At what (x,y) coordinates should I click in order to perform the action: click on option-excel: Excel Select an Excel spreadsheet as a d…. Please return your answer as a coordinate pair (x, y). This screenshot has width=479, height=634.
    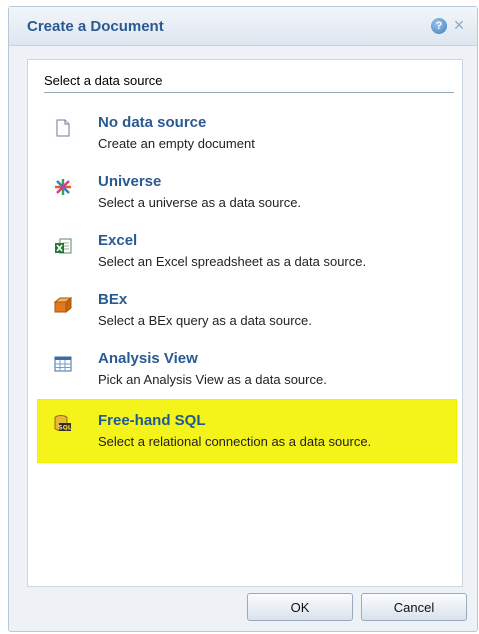
    Looking at the image, I should click on (251, 257).